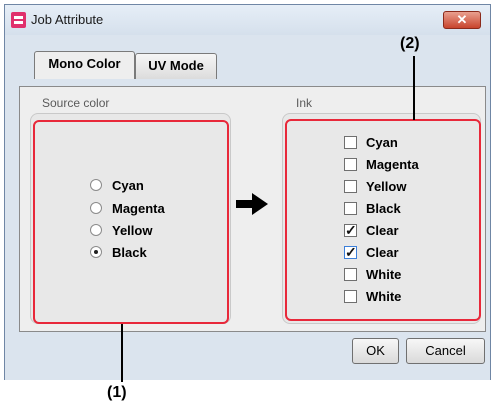  I want to click on source-color-label: Source color, so click(76, 103).